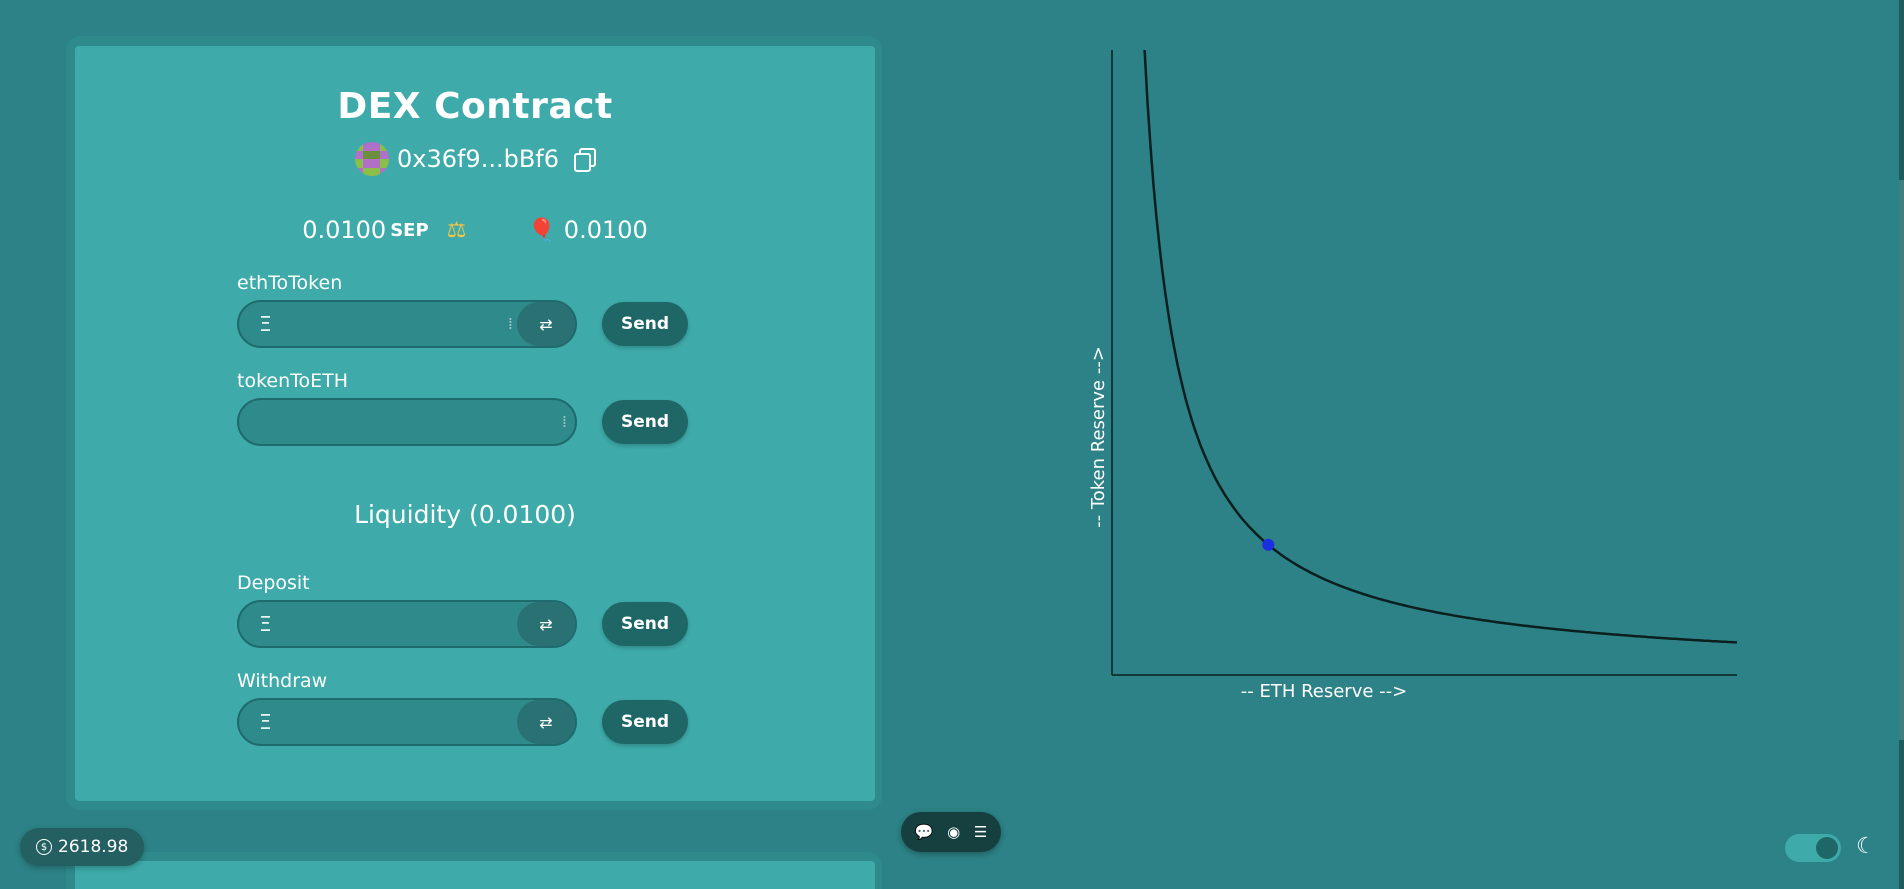 The width and height of the screenshot is (1904, 889). I want to click on balloon-icon: 🎈, so click(542, 230).